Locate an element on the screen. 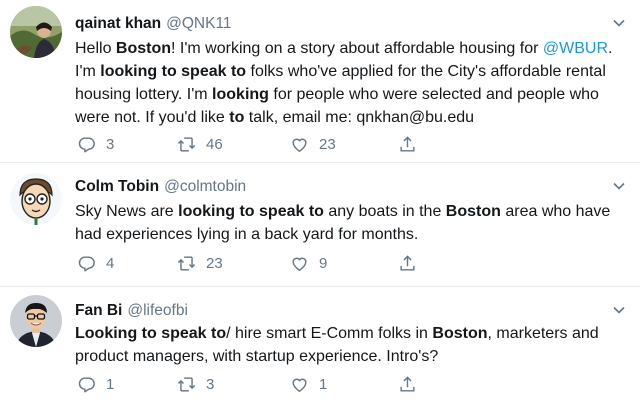  display-name: Fan Bi is located at coordinates (98, 310).